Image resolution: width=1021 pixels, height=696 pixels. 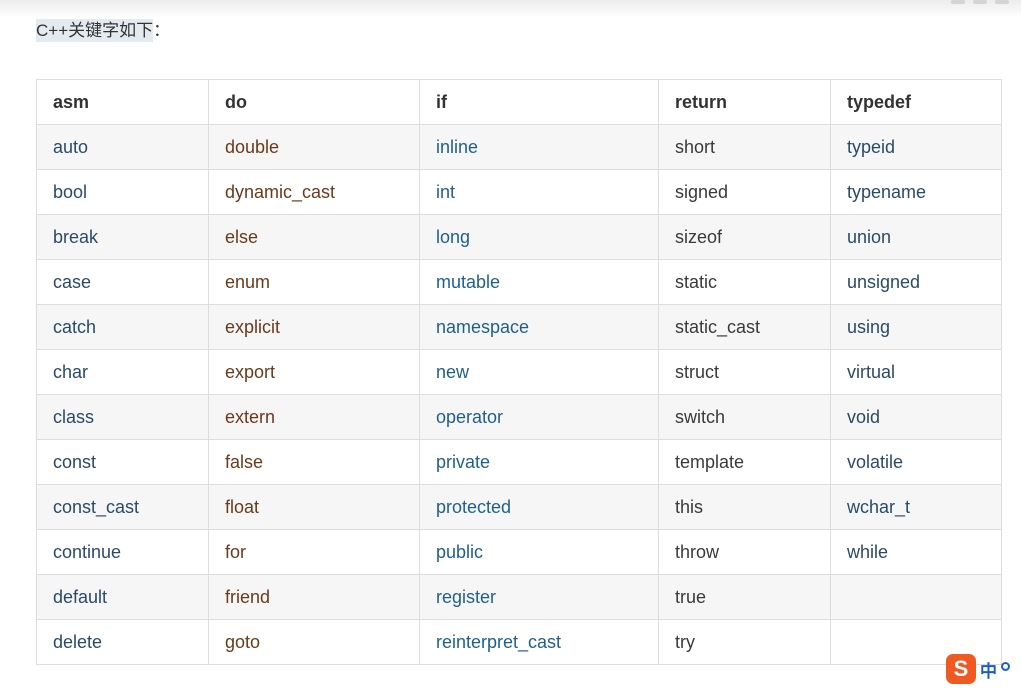 I want to click on table-row: break else long sizeof union, so click(x=519, y=237).